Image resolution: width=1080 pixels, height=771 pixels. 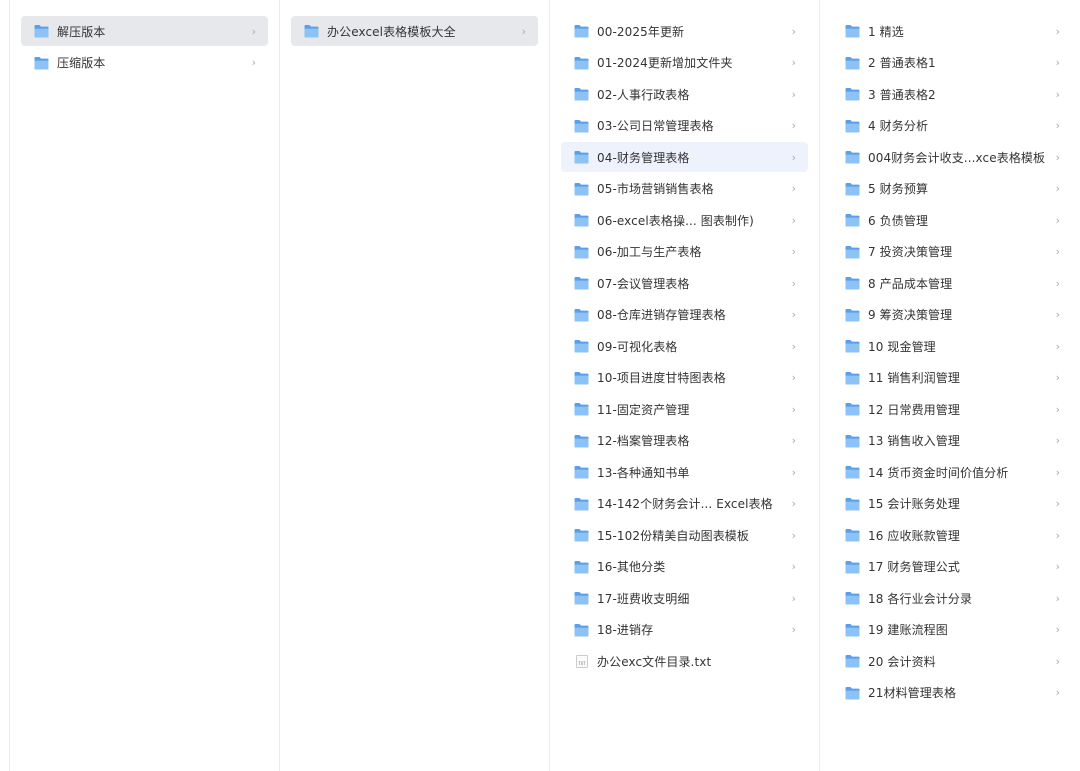 I want to click on folder-item: 05-市场营销销售表格 ›, so click(x=684, y=189).